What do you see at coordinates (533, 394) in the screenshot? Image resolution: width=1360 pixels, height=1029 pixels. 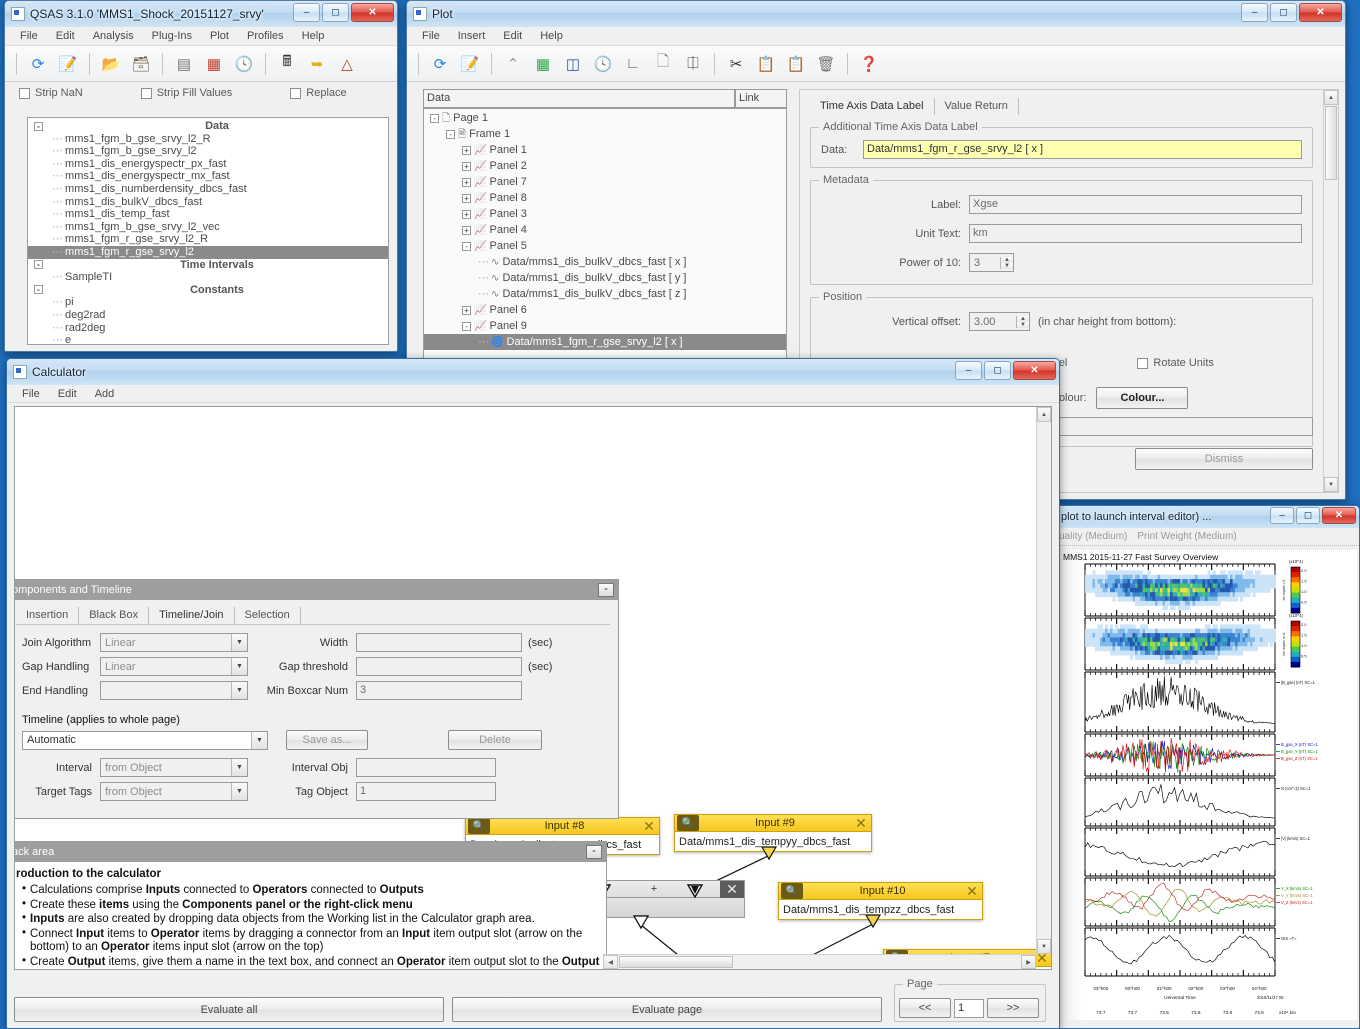 I see `calculator-menubar: File Edit Add` at bounding box center [533, 394].